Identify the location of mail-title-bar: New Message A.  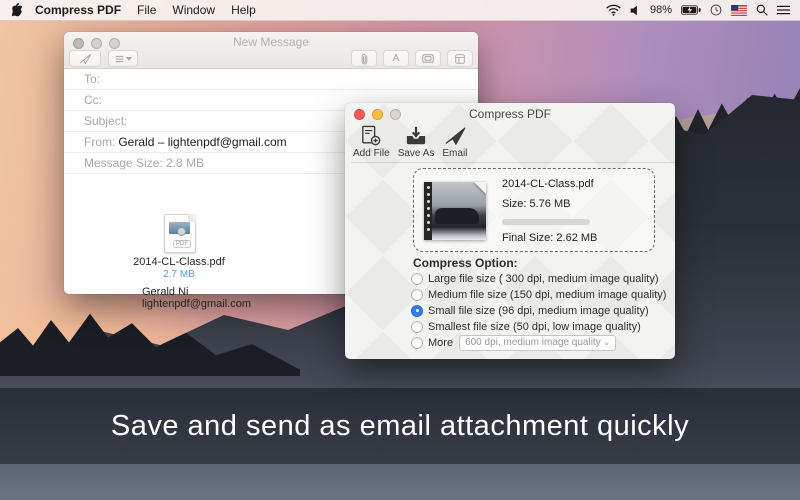
(271, 50).